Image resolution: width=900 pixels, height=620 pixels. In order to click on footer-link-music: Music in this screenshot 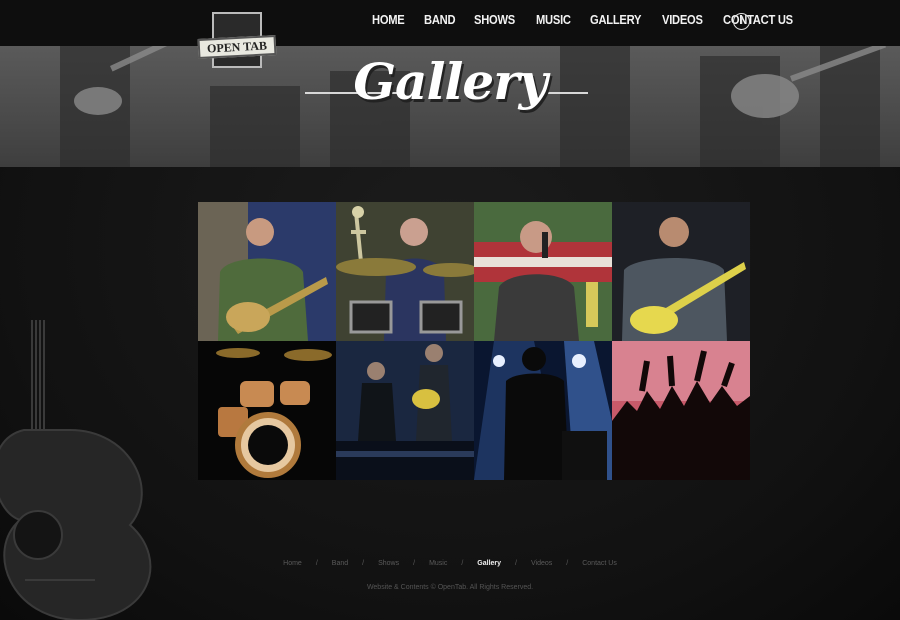, I will do `click(438, 563)`.